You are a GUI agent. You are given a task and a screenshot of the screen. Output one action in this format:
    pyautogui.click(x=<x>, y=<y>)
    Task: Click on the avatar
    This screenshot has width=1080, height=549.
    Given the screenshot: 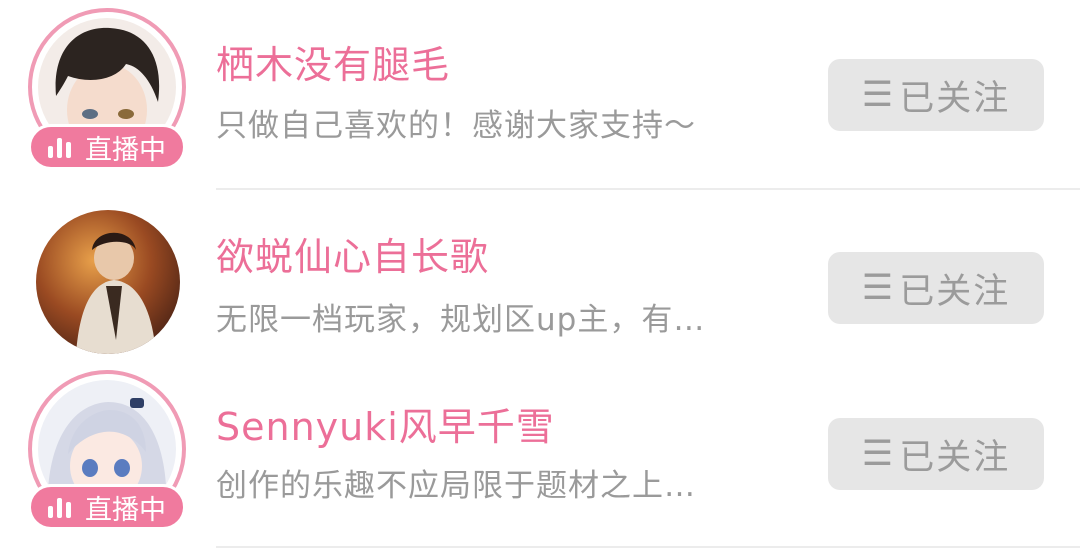 What is the action you would take?
    pyautogui.click(x=107, y=287)
    